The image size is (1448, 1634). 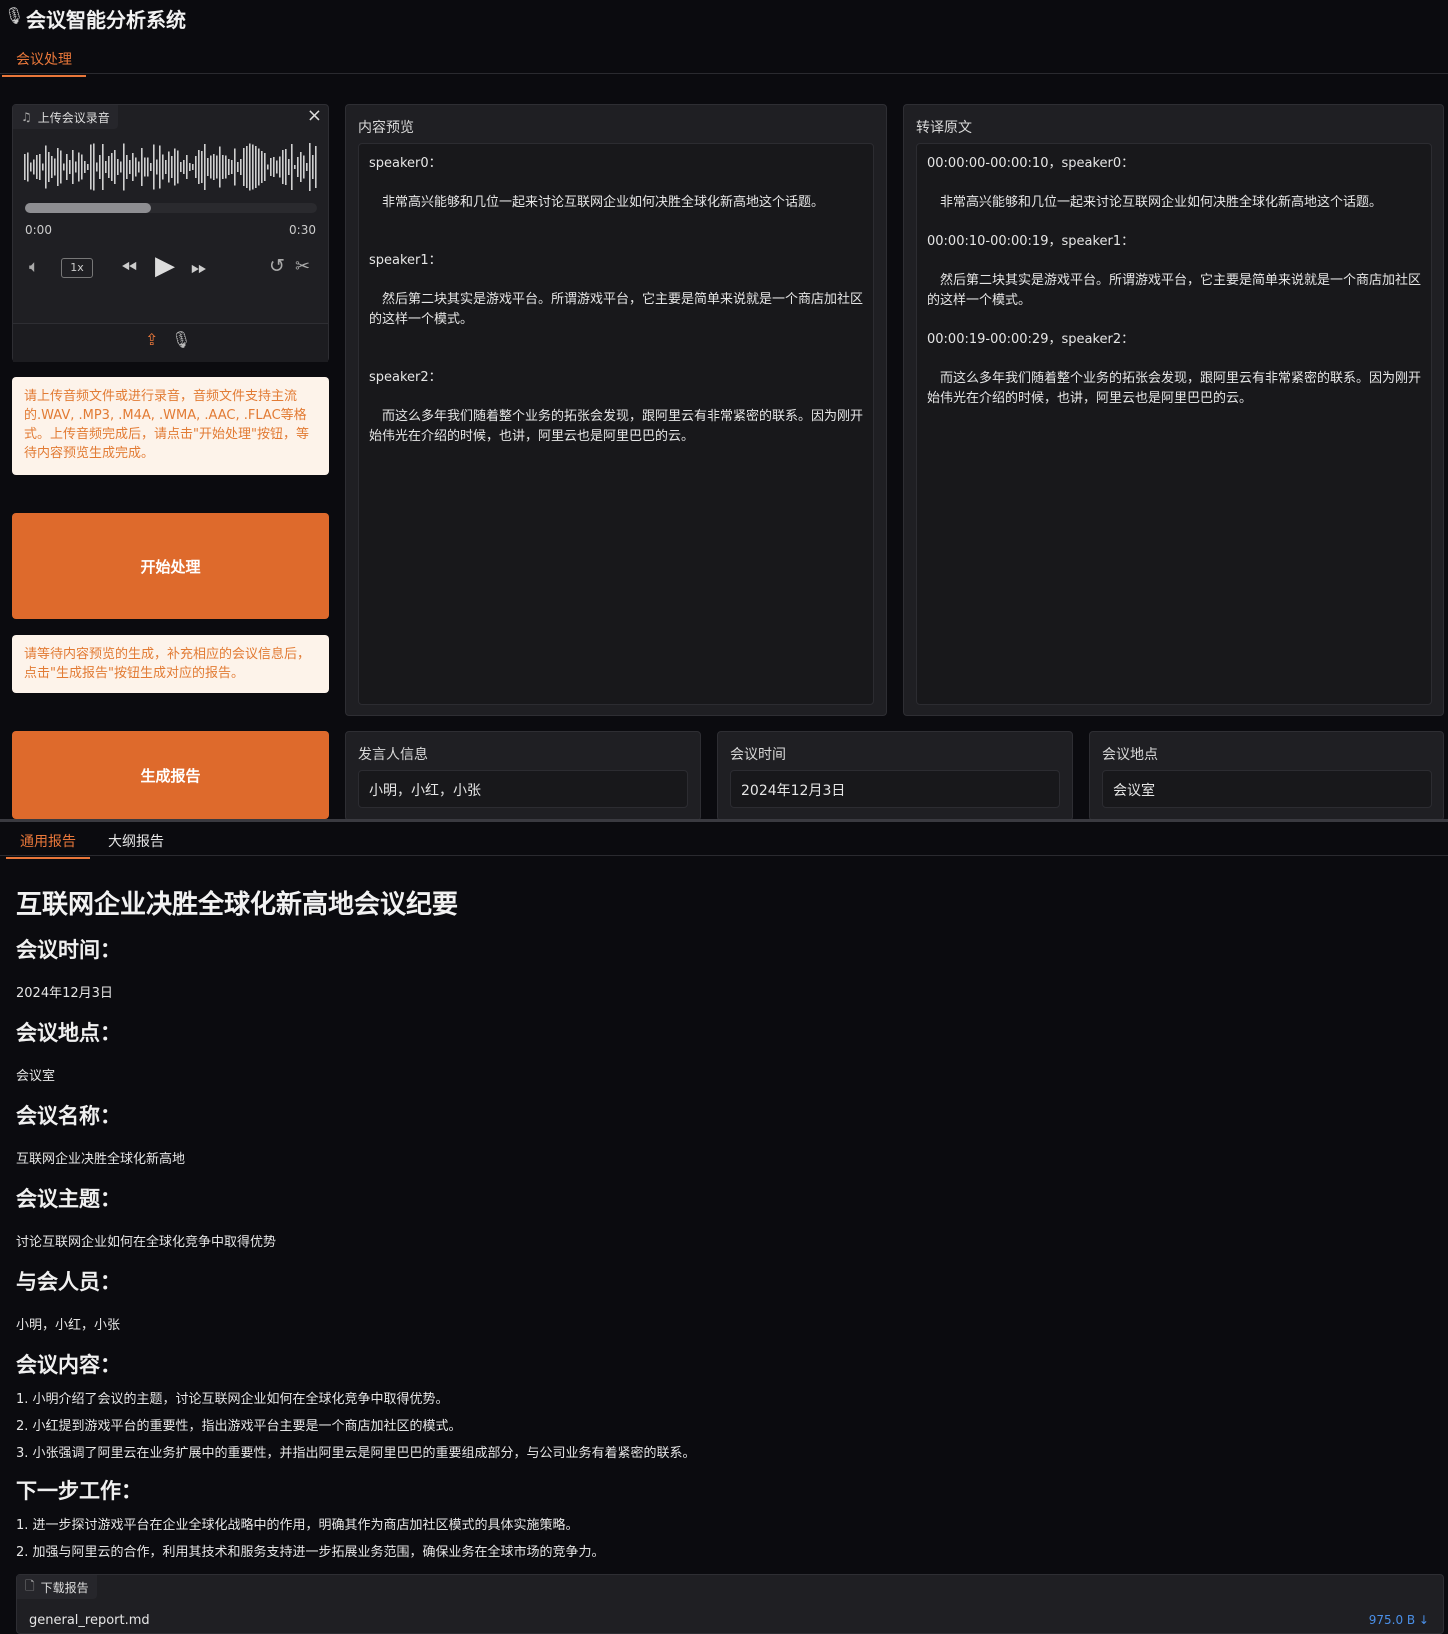 I want to click on preview-speaker-1: speaker1：, so click(x=405, y=260).